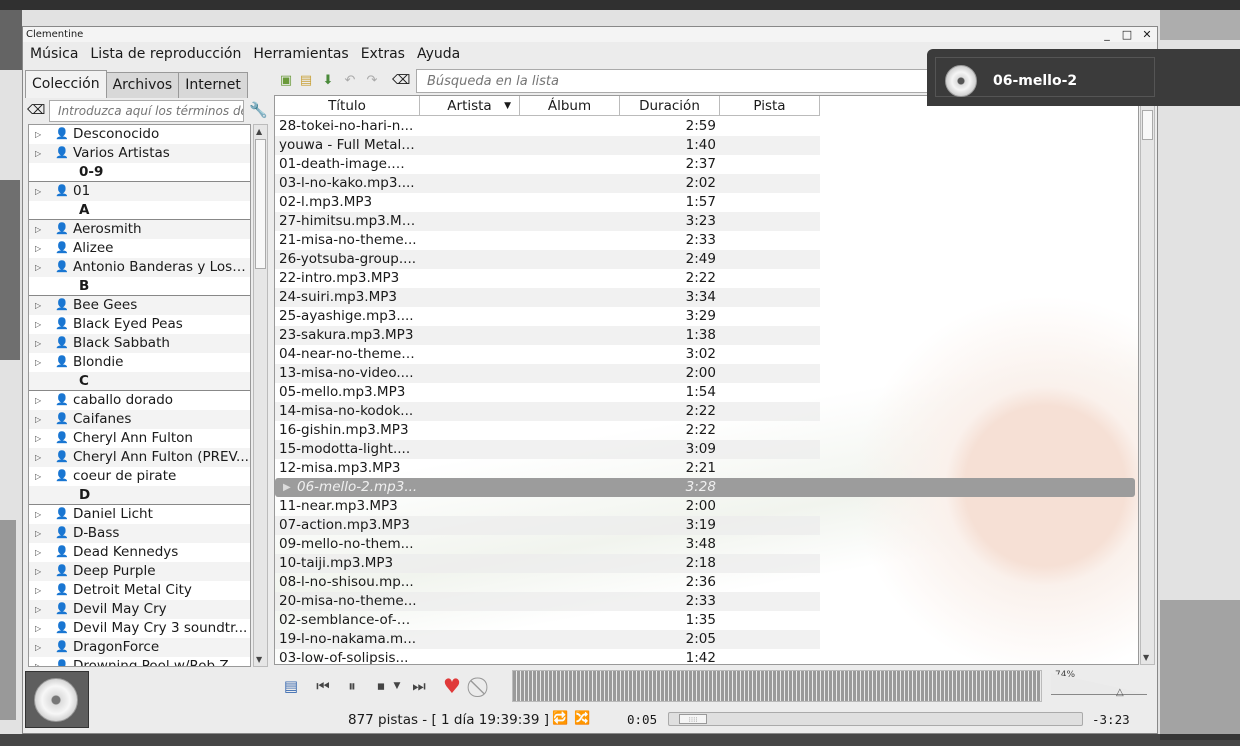 Image resolution: width=1240 pixels, height=746 pixels. Describe the element at coordinates (1147, 380) in the screenshot. I see `playlist-scrollbar: ▲ ▼` at that location.